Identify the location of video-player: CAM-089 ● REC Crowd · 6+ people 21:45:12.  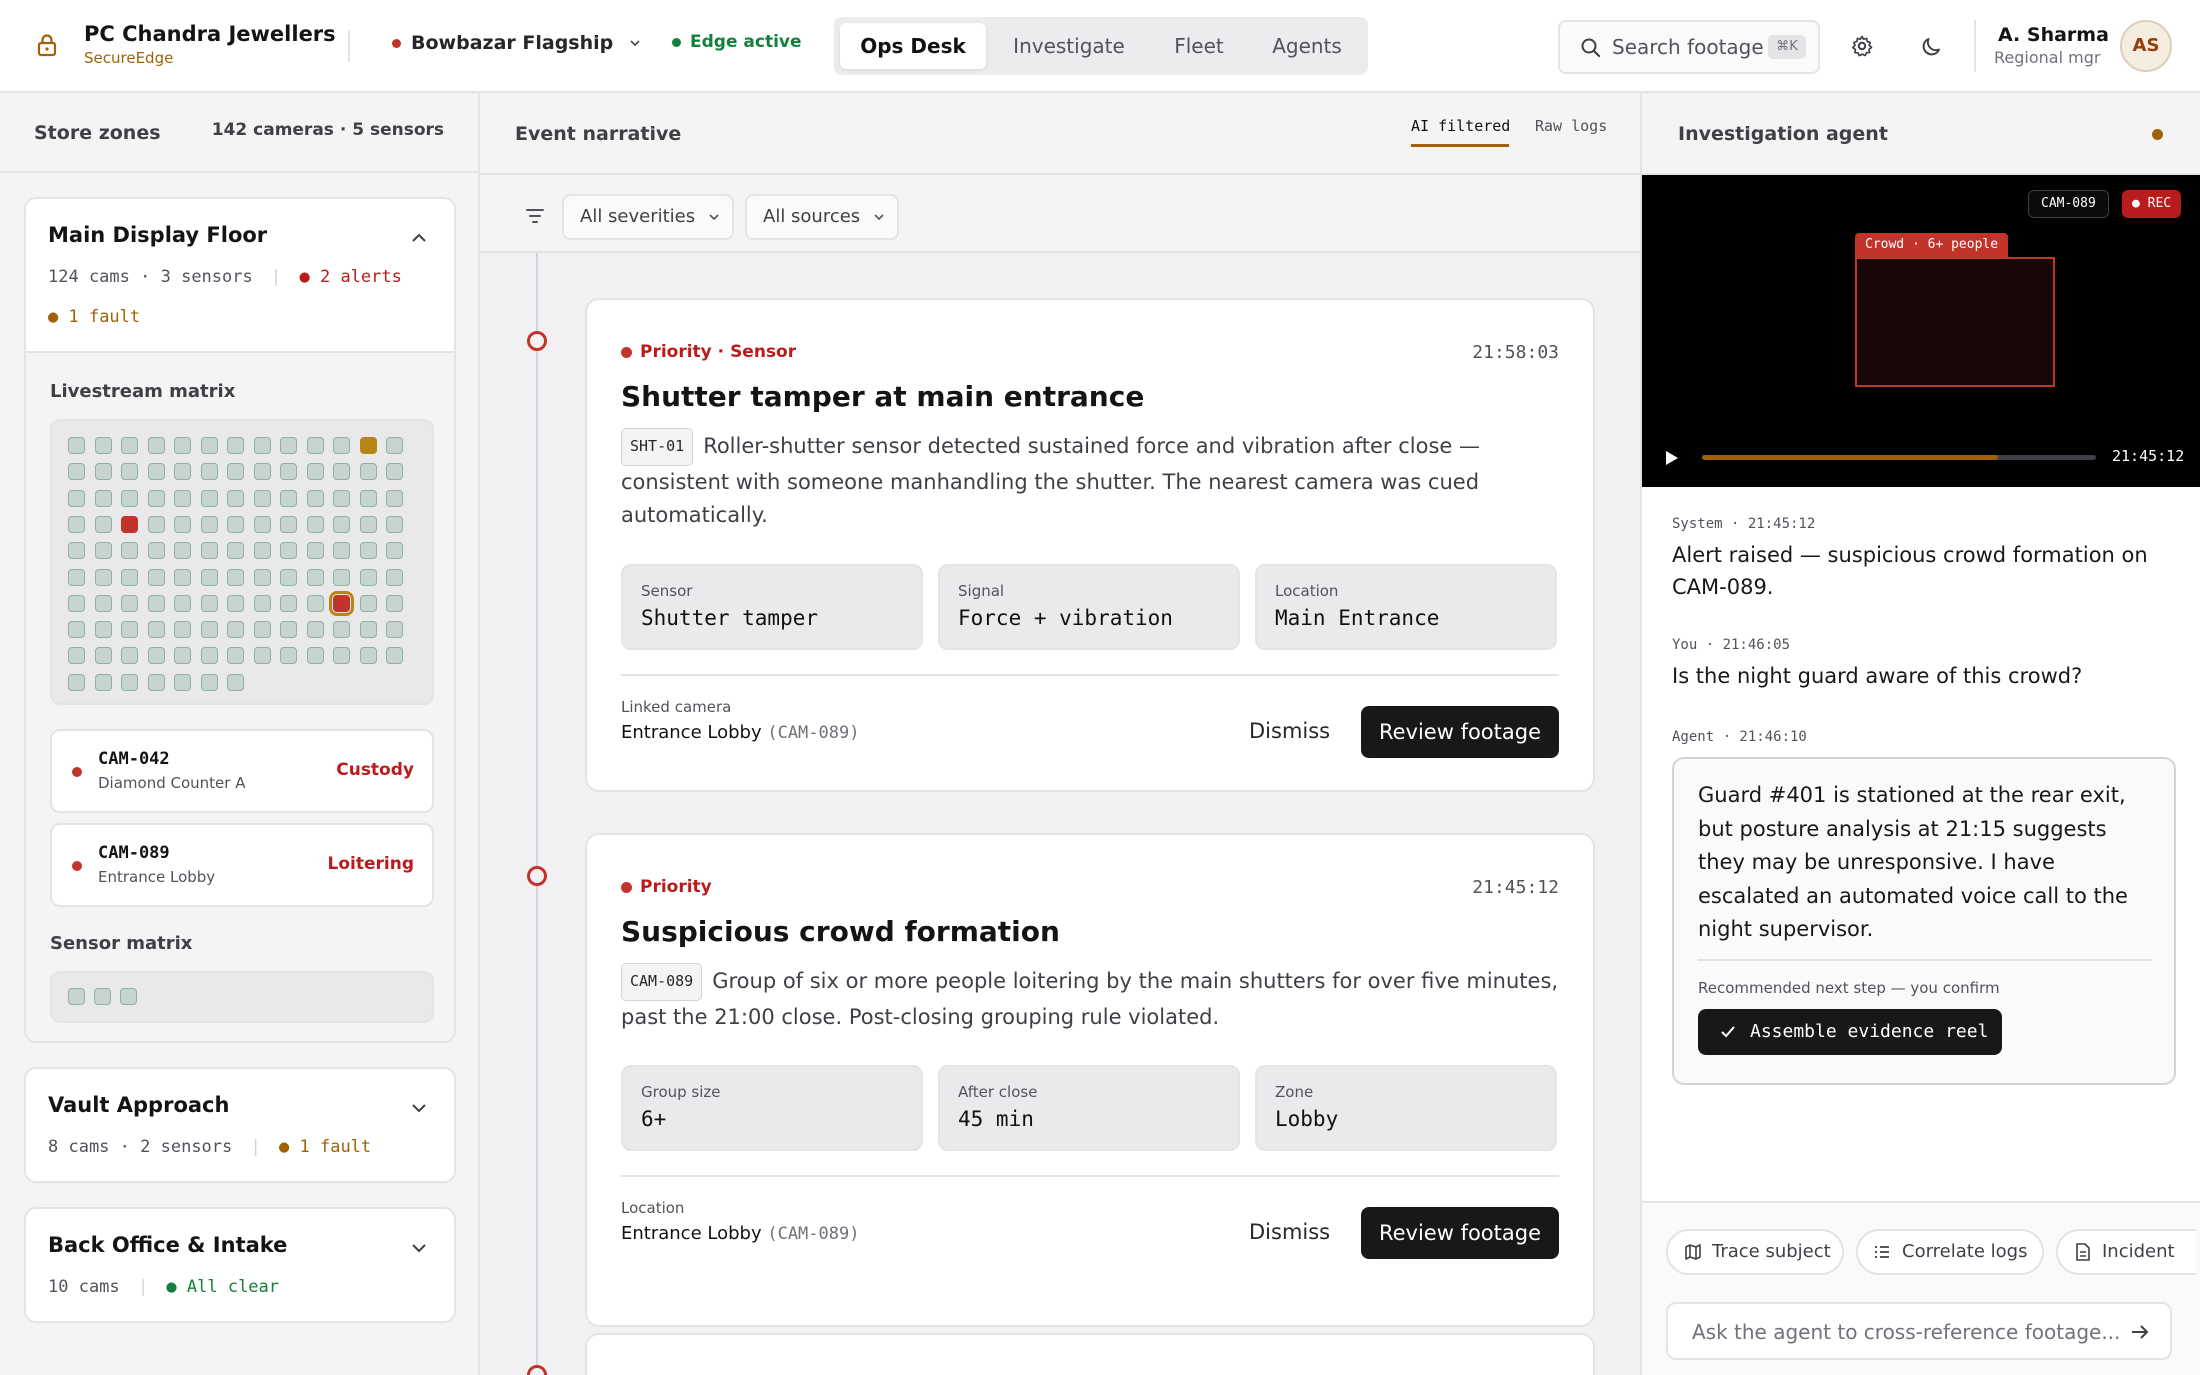
(1921, 331).